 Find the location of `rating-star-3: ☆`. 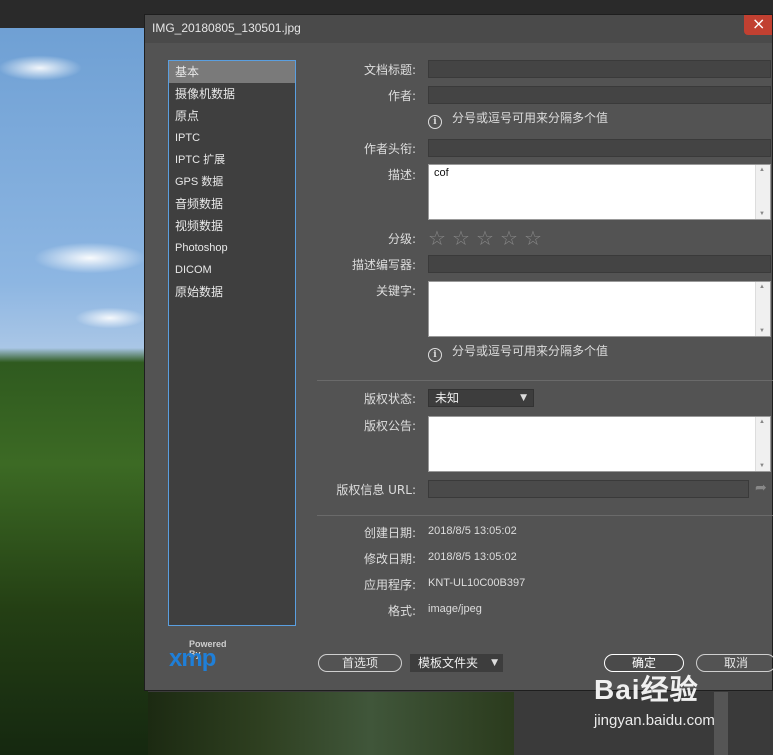

rating-star-3: ☆ is located at coordinates (485, 238).